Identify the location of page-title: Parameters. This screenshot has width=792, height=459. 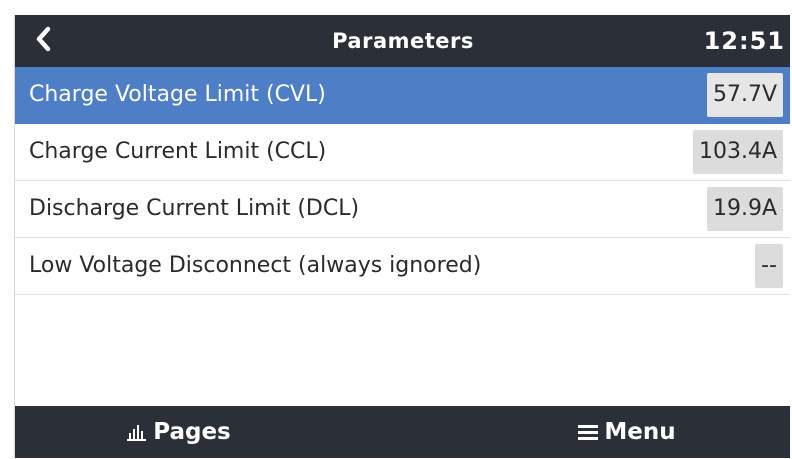
(403, 41).